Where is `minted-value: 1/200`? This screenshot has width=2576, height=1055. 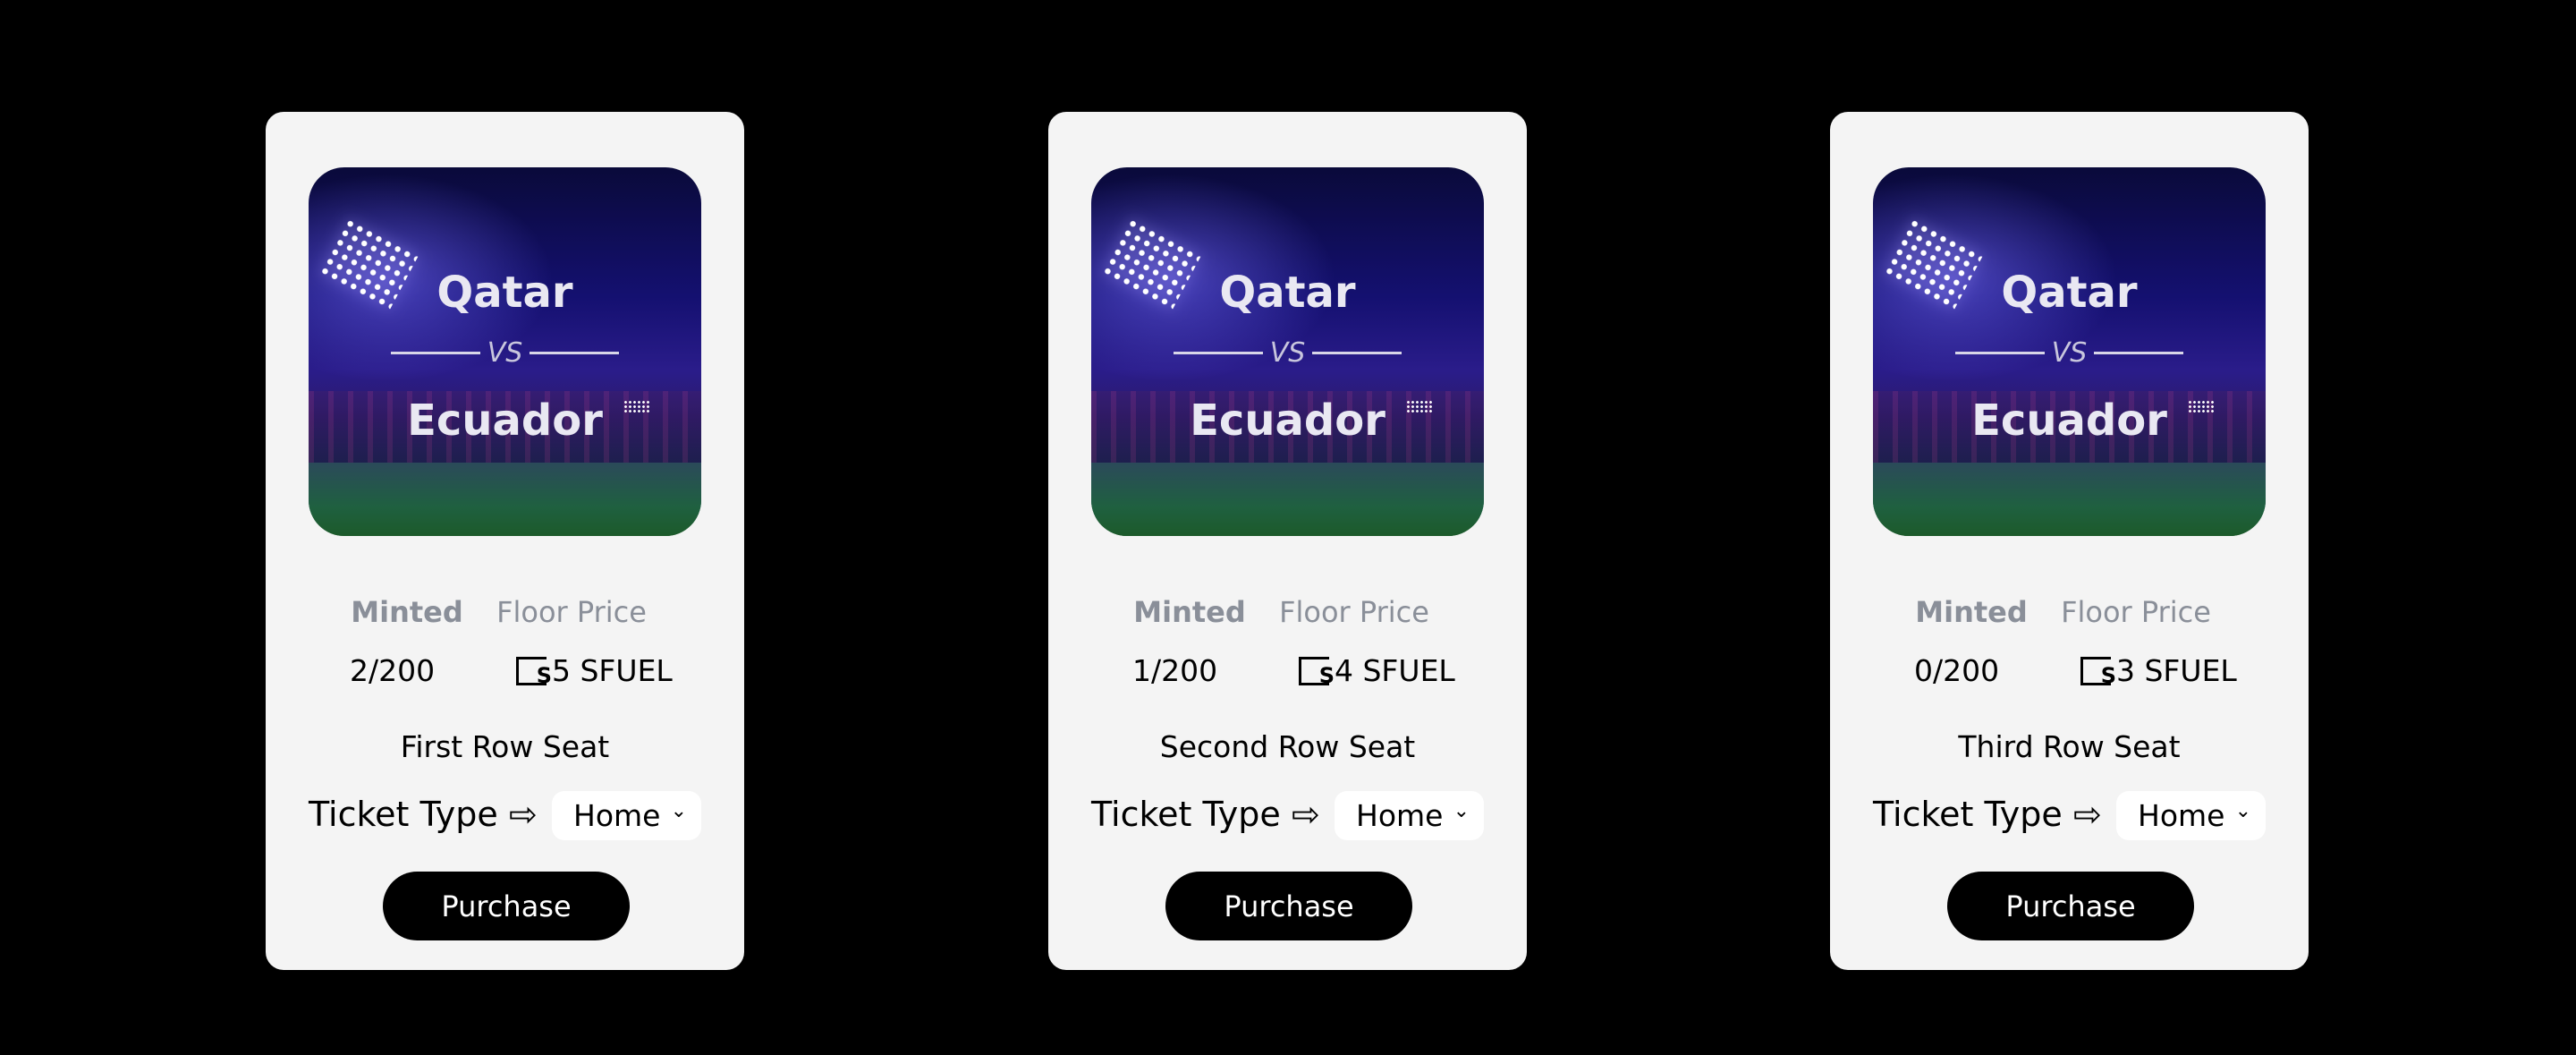 minted-value: 1/200 is located at coordinates (1175, 670).